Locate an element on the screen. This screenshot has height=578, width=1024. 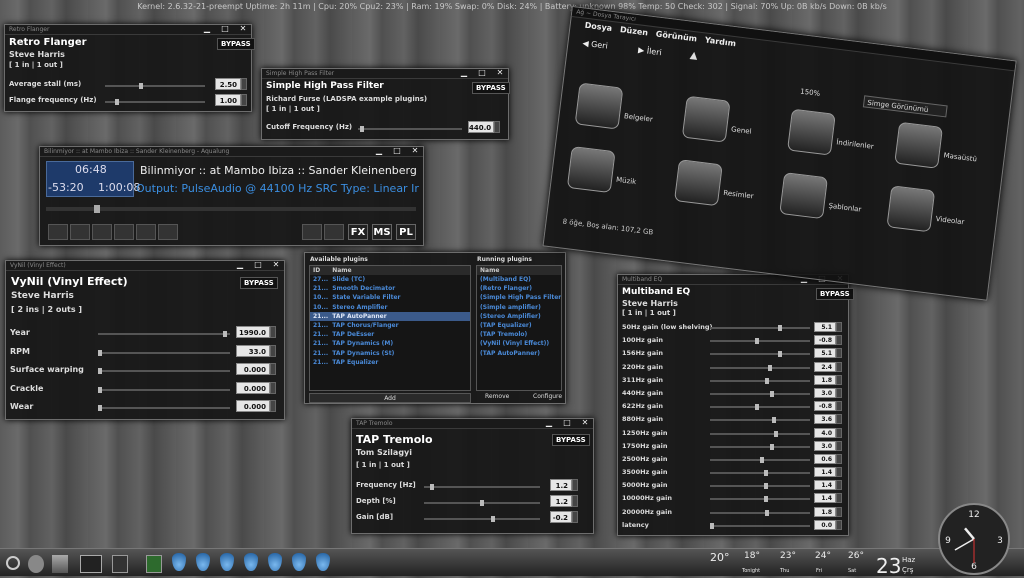
title-bar: TAP Tremolo ▁ □ ✕ is located at coordinates (472, 423).